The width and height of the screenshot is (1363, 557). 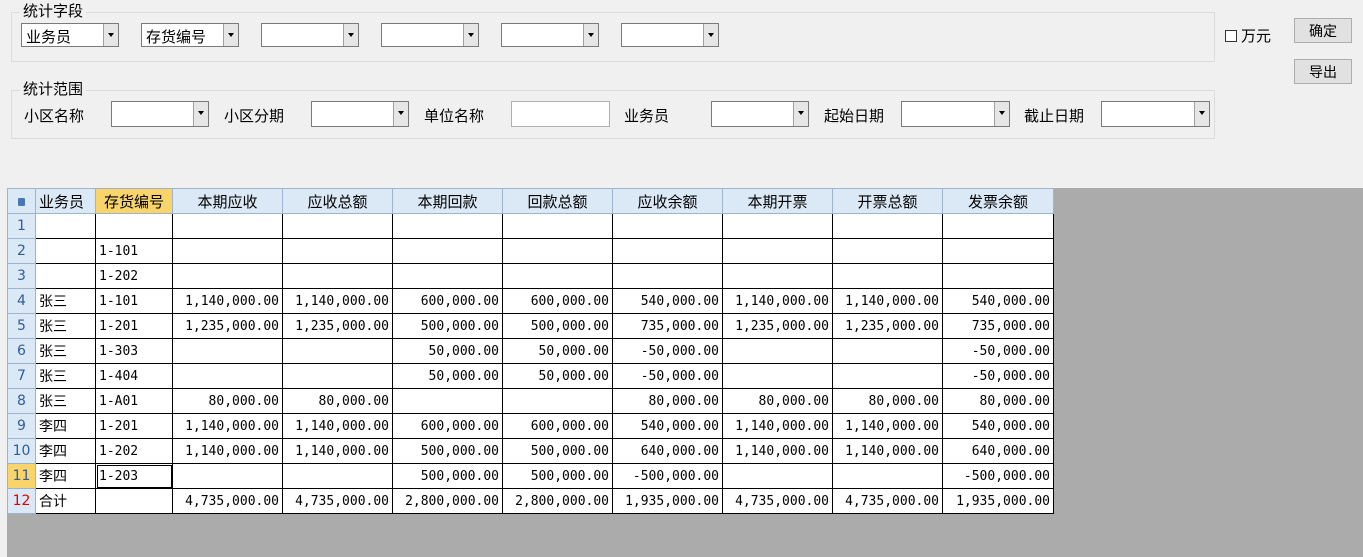 What do you see at coordinates (21, 376) in the screenshot?
I see `row-number: 7` at bounding box center [21, 376].